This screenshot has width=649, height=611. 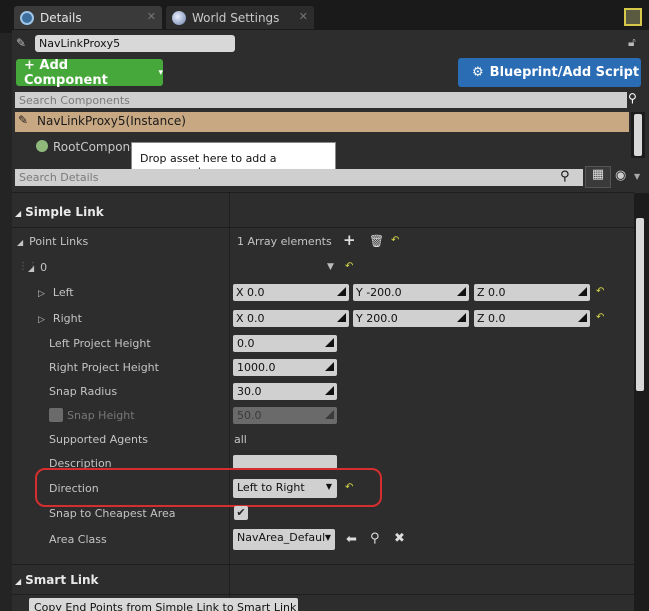 What do you see at coordinates (63, 292) in the screenshot?
I see `left-label: Left` at bounding box center [63, 292].